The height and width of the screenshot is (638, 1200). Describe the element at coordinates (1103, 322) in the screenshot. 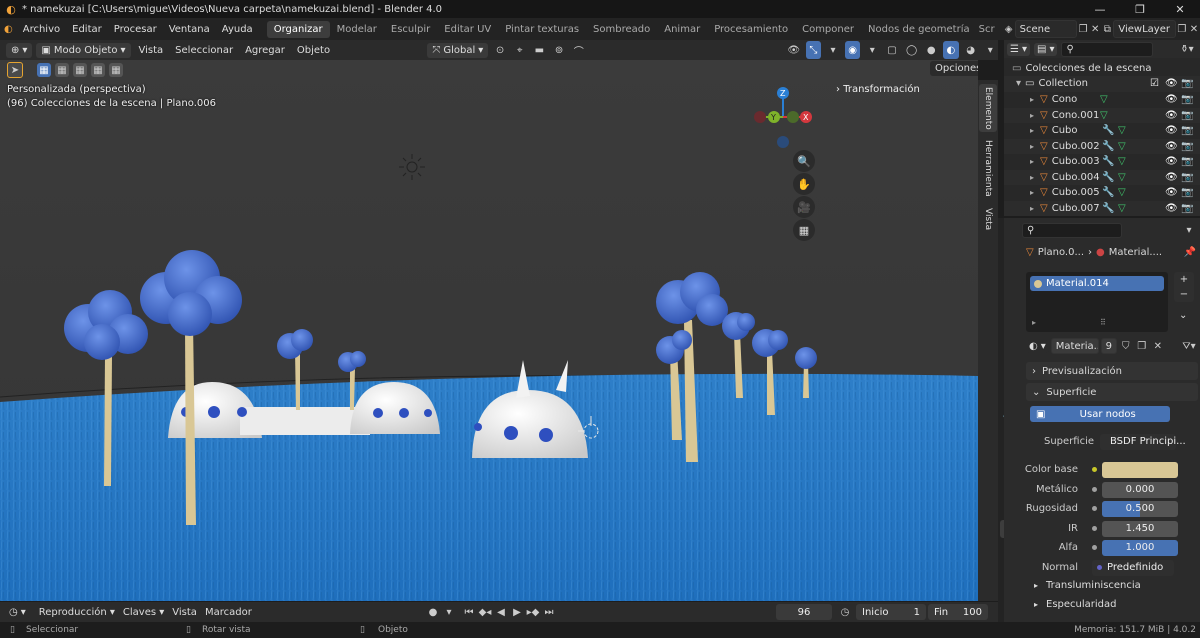

I see `list-resize-handle-icon: ⠿` at that location.